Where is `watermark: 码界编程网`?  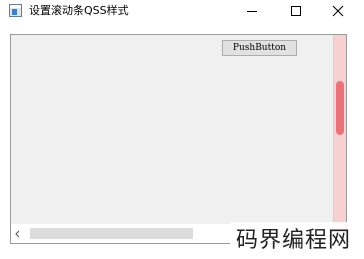
watermark: 码界编程网 is located at coordinates (297, 240).